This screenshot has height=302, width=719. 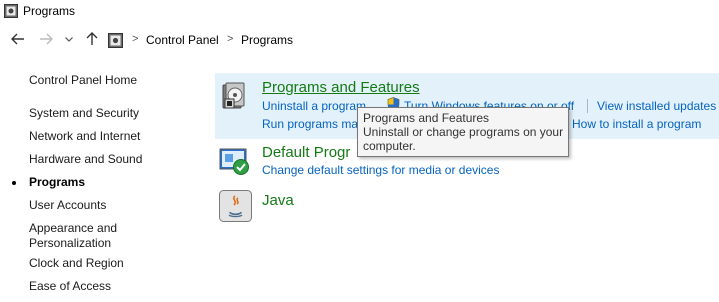 I want to click on tooltip-title: Programs and Features, so click(x=426, y=118).